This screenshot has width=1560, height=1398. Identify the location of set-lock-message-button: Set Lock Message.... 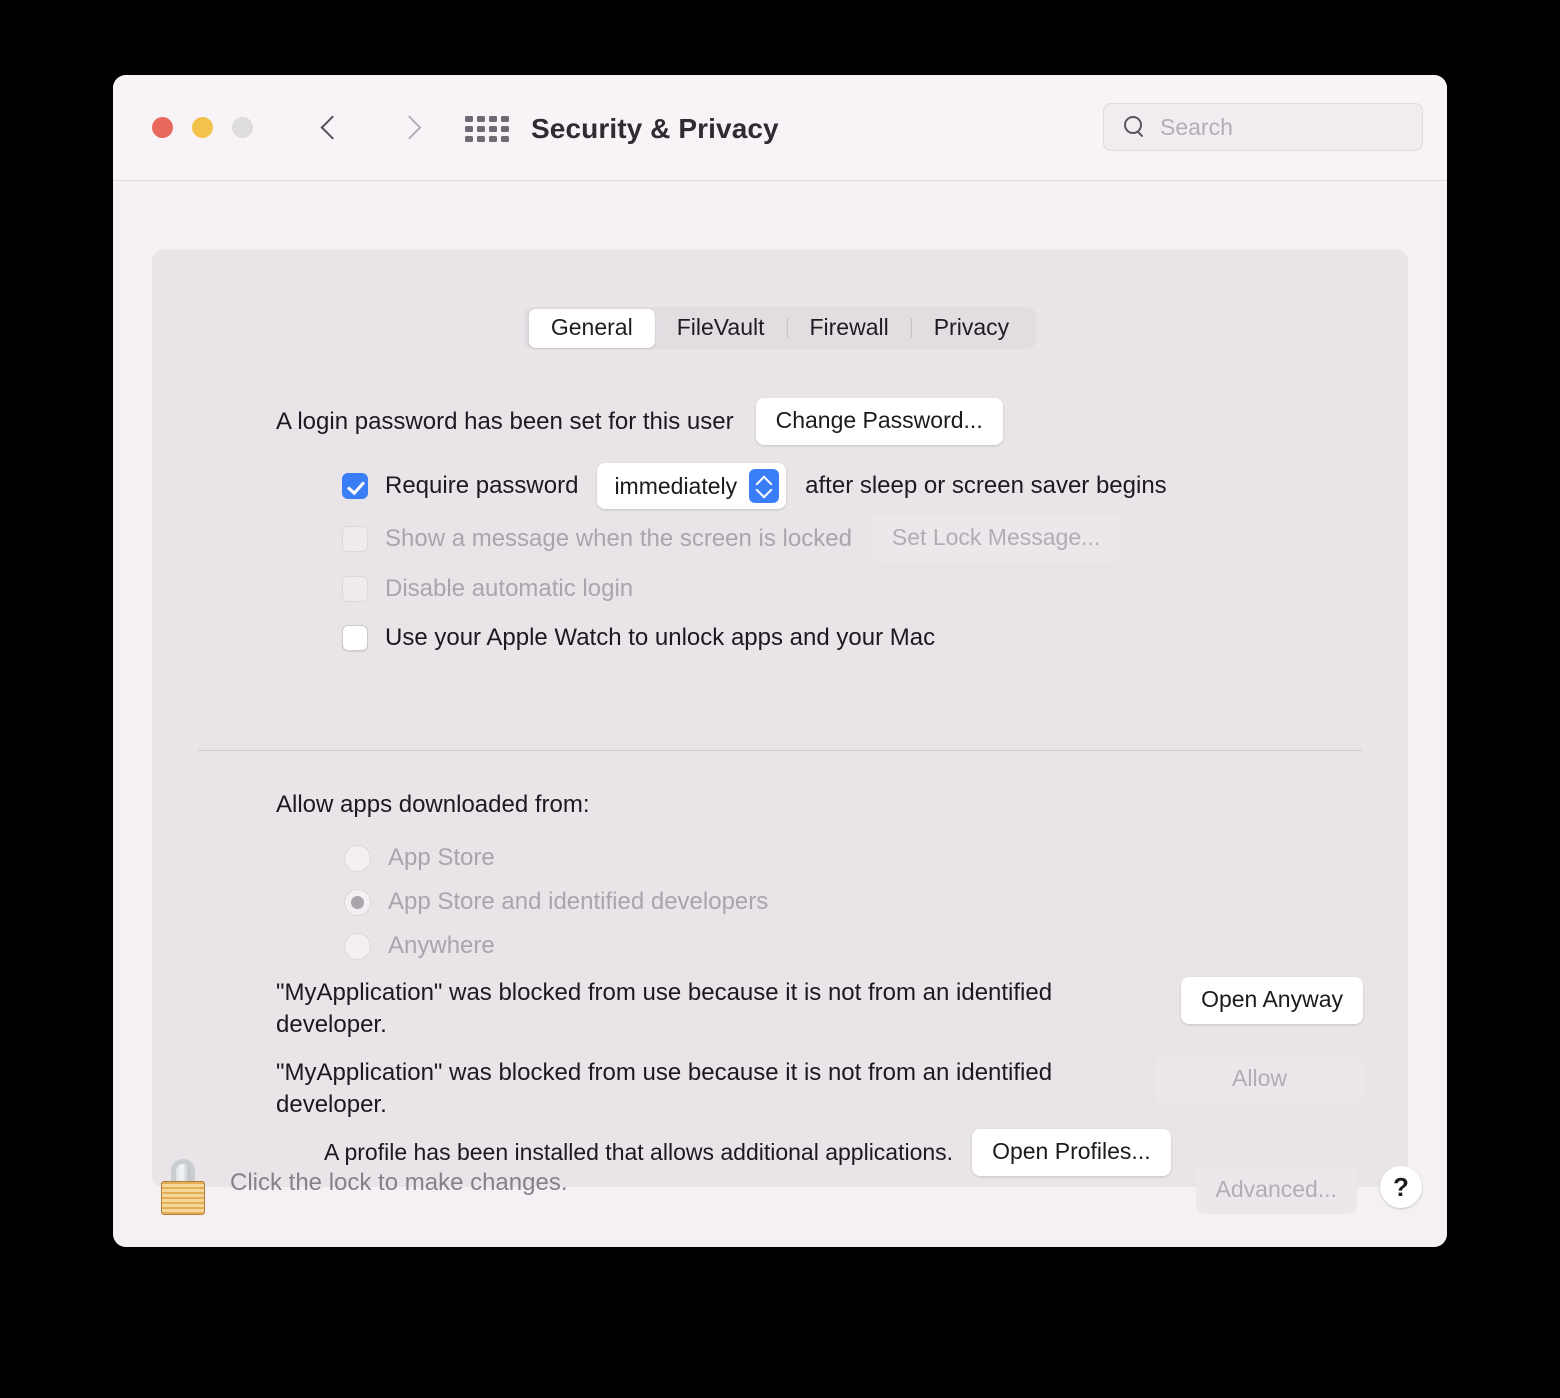
(996, 538).